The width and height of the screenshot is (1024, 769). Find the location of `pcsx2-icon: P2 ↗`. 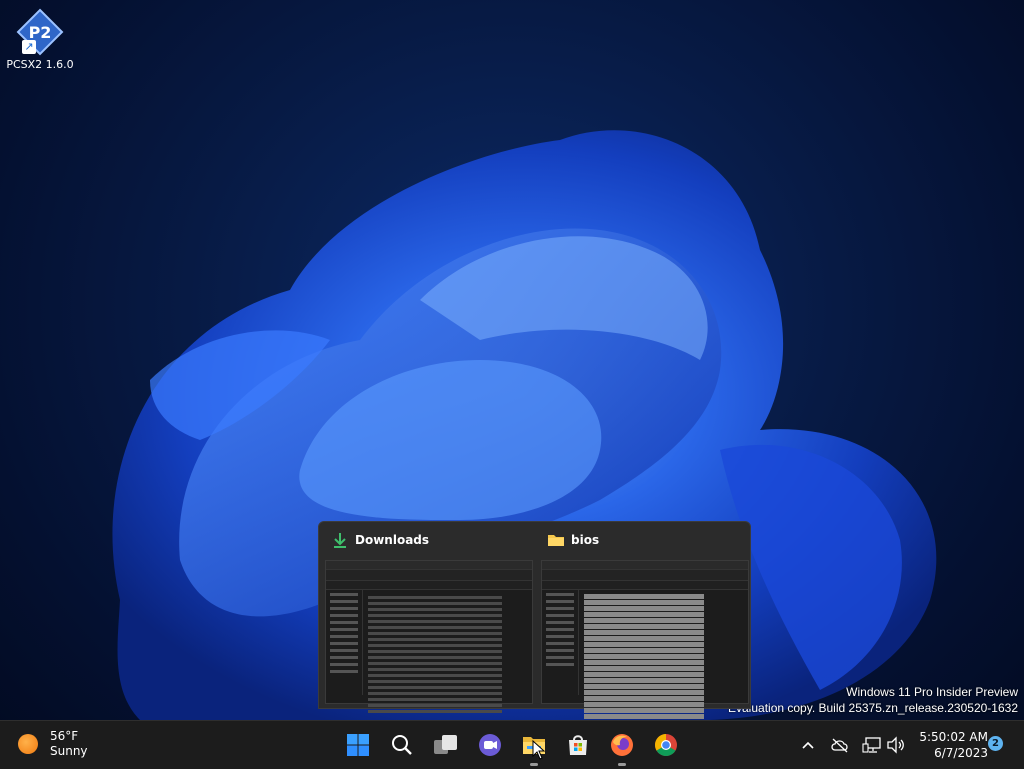

pcsx2-icon: P2 ↗ is located at coordinates (40, 32).